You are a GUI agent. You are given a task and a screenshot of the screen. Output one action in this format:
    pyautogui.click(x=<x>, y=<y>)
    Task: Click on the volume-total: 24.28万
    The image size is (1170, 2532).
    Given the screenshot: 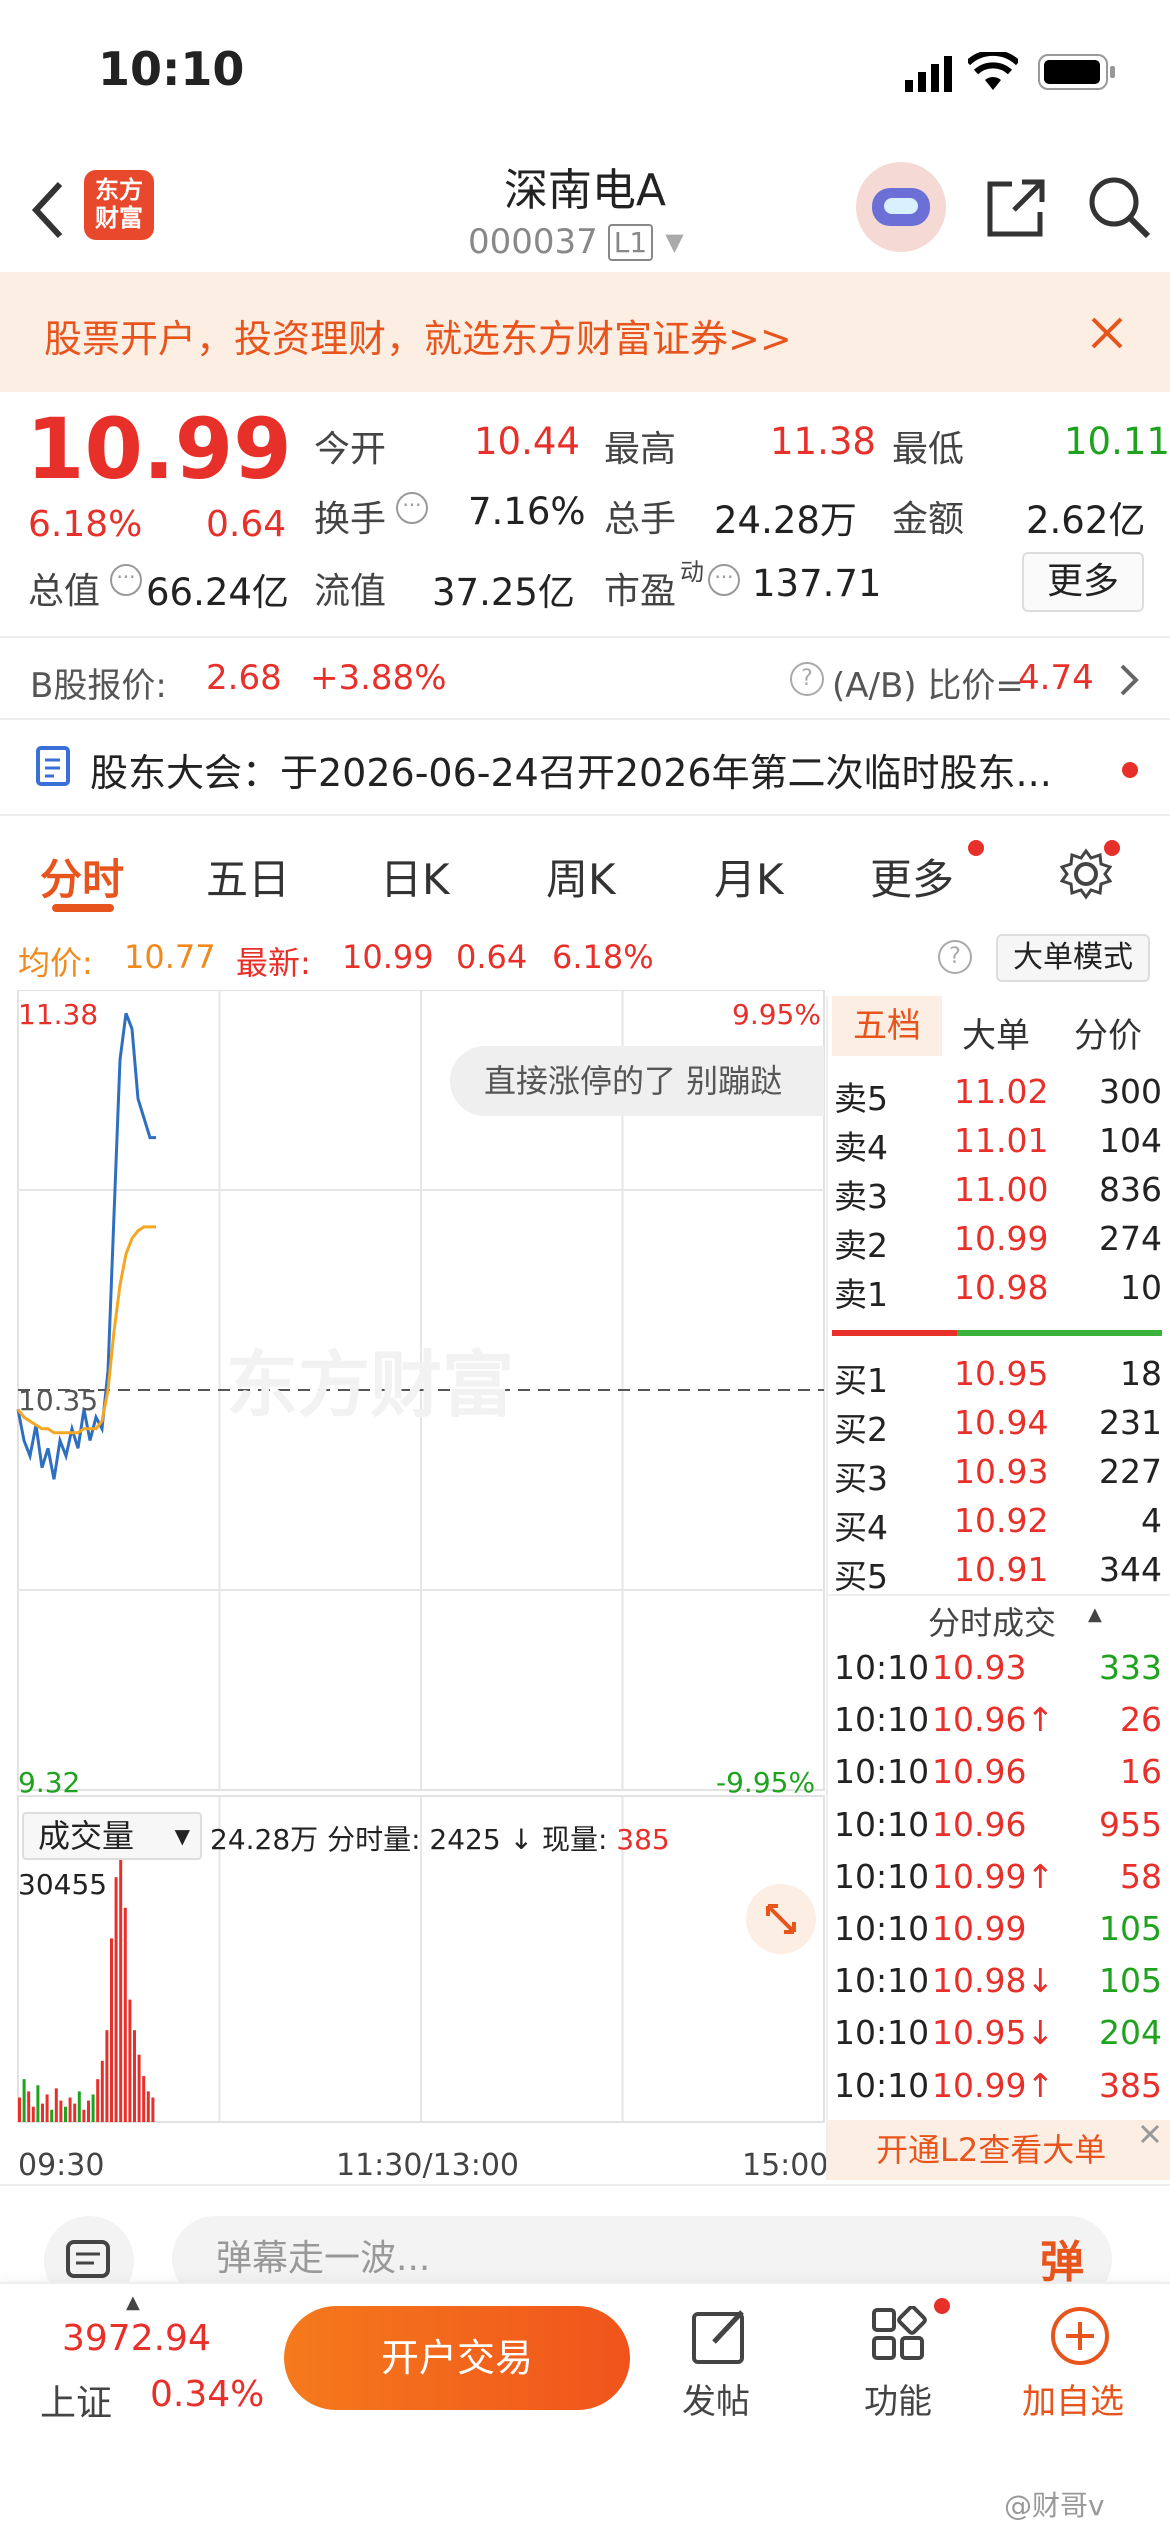 What is the action you would take?
    pyautogui.click(x=264, y=1839)
    